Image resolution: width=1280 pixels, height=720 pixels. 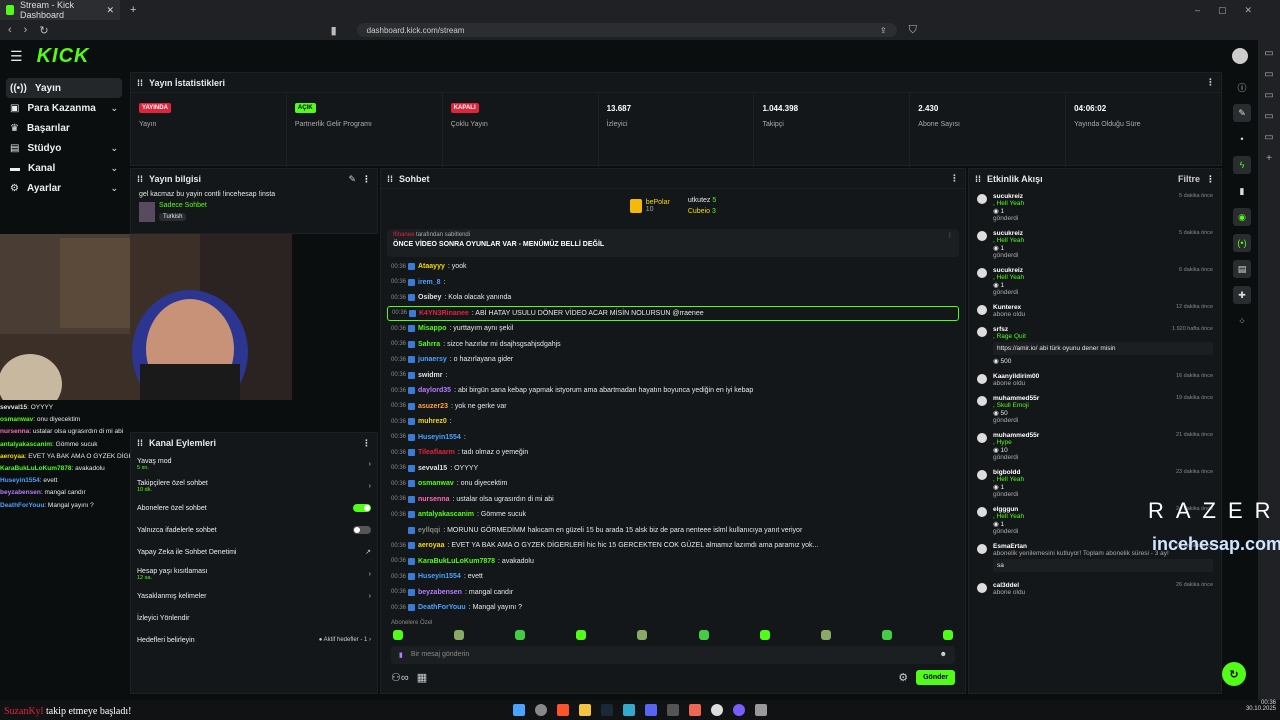 What do you see at coordinates (883, 30) in the screenshot?
I see `share-icon: ⇪` at bounding box center [883, 30].